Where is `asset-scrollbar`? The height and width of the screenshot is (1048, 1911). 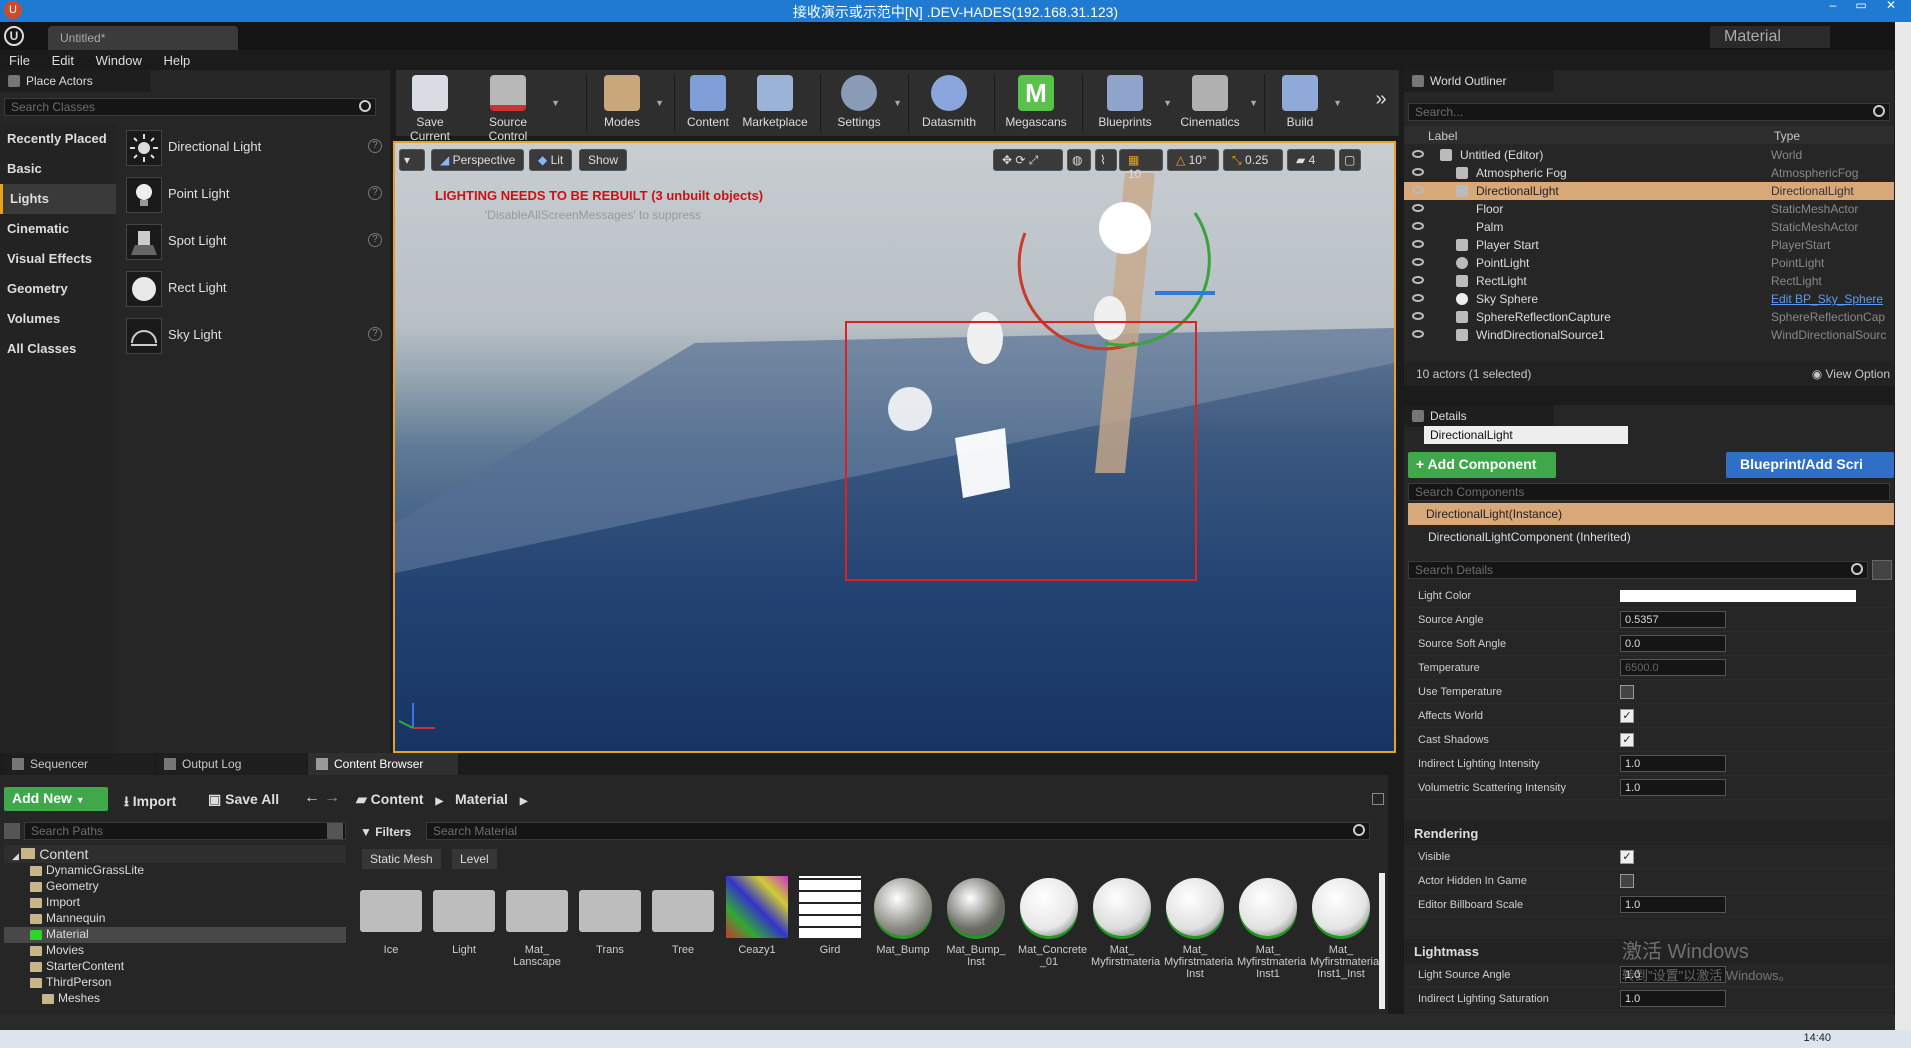 asset-scrollbar is located at coordinates (1382, 941).